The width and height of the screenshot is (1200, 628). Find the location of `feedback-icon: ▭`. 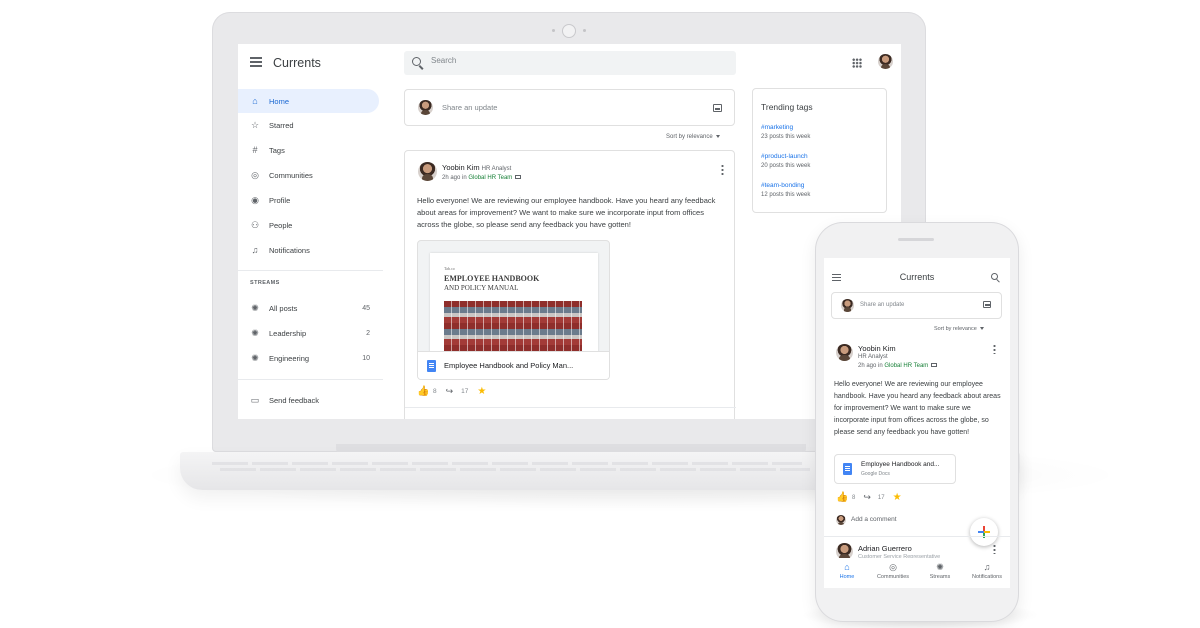

feedback-icon: ▭ is located at coordinates (255, 399).